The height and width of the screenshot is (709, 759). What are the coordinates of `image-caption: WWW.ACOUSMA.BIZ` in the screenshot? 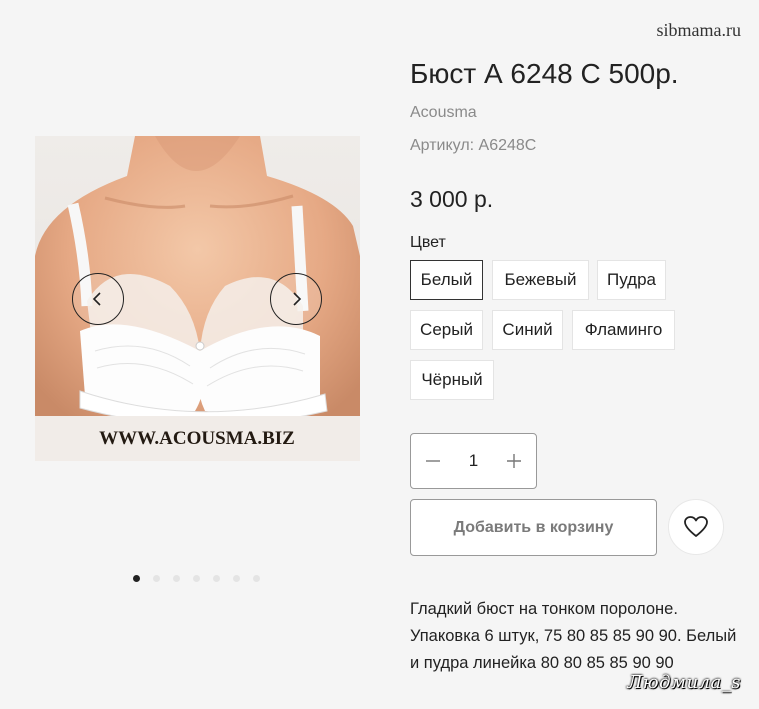 It's located at (197, 438).